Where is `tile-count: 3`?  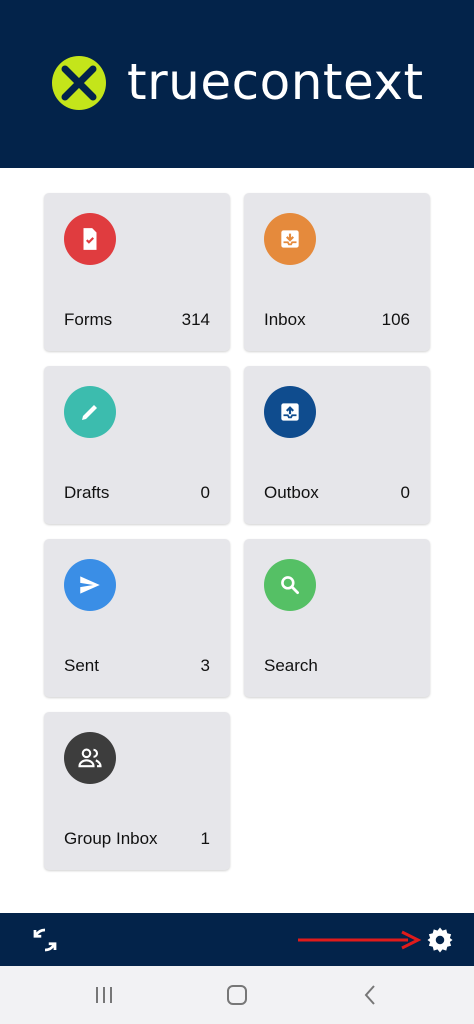 tile-count: 3 is located at coordinates (205, 665).